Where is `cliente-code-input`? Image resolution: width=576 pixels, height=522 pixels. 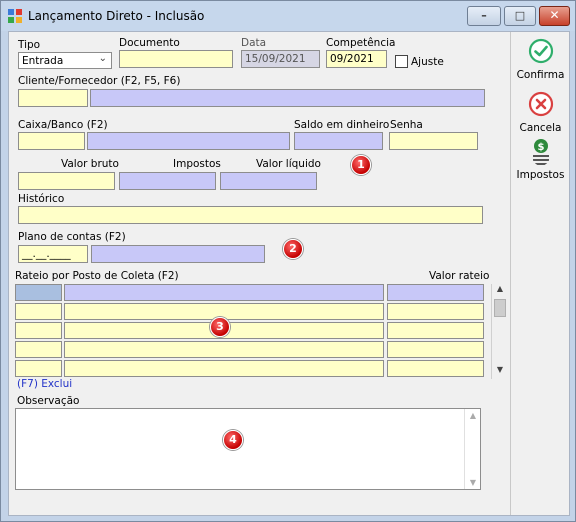 cliente-code-input is located at coordinates (53, 98).